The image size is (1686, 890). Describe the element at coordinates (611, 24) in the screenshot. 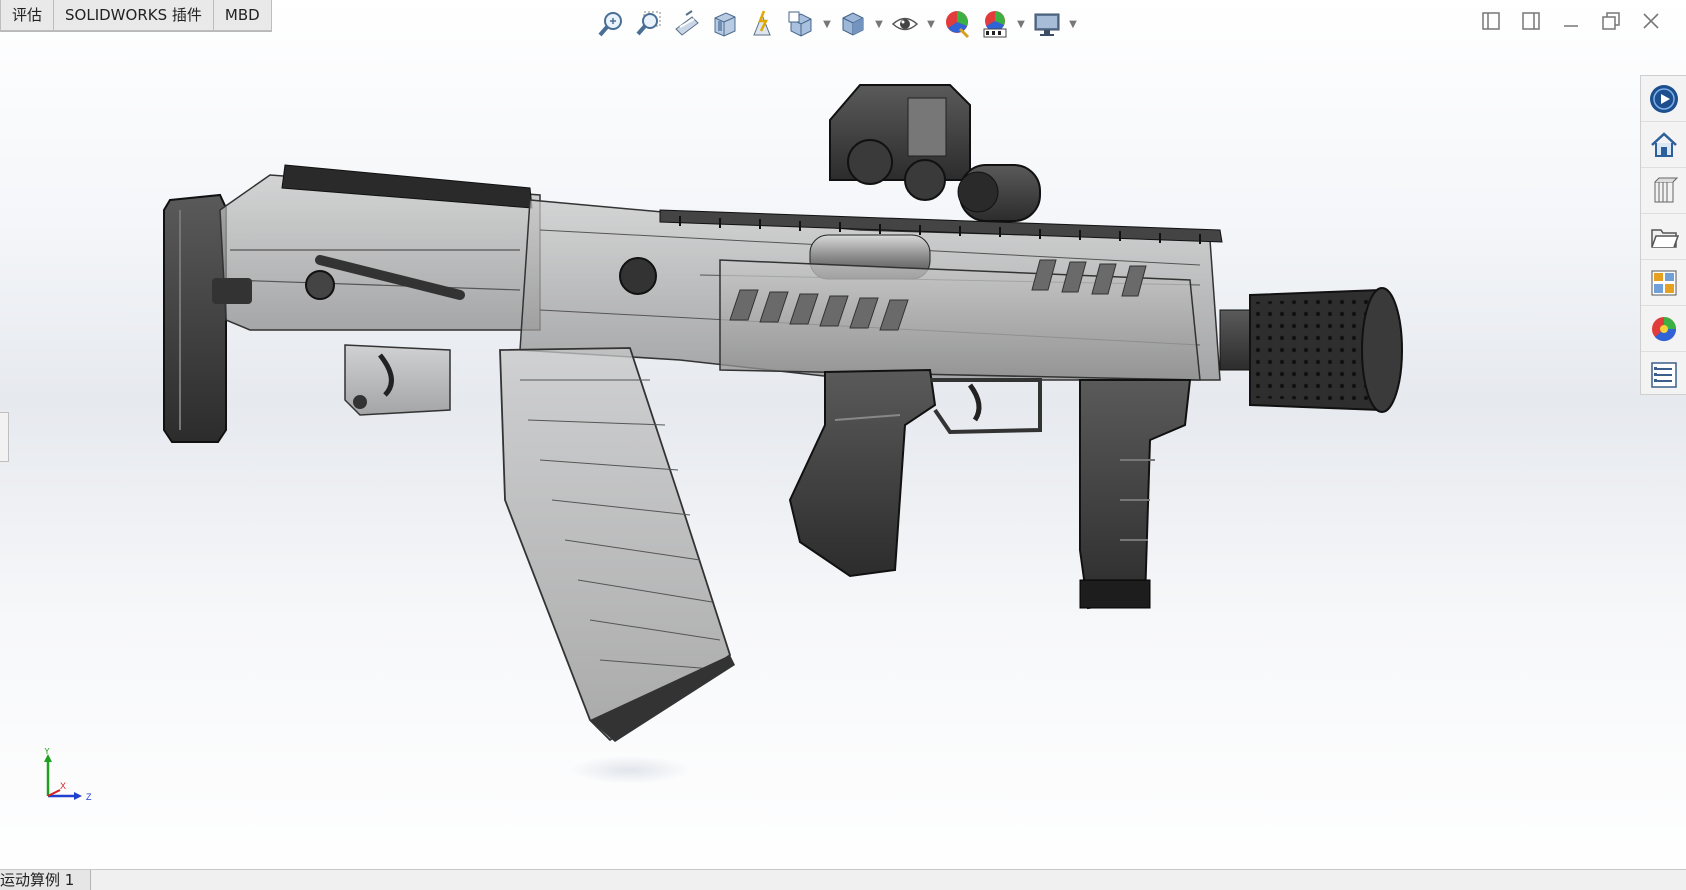

I see `zoom-to-fit-icon` at that location.